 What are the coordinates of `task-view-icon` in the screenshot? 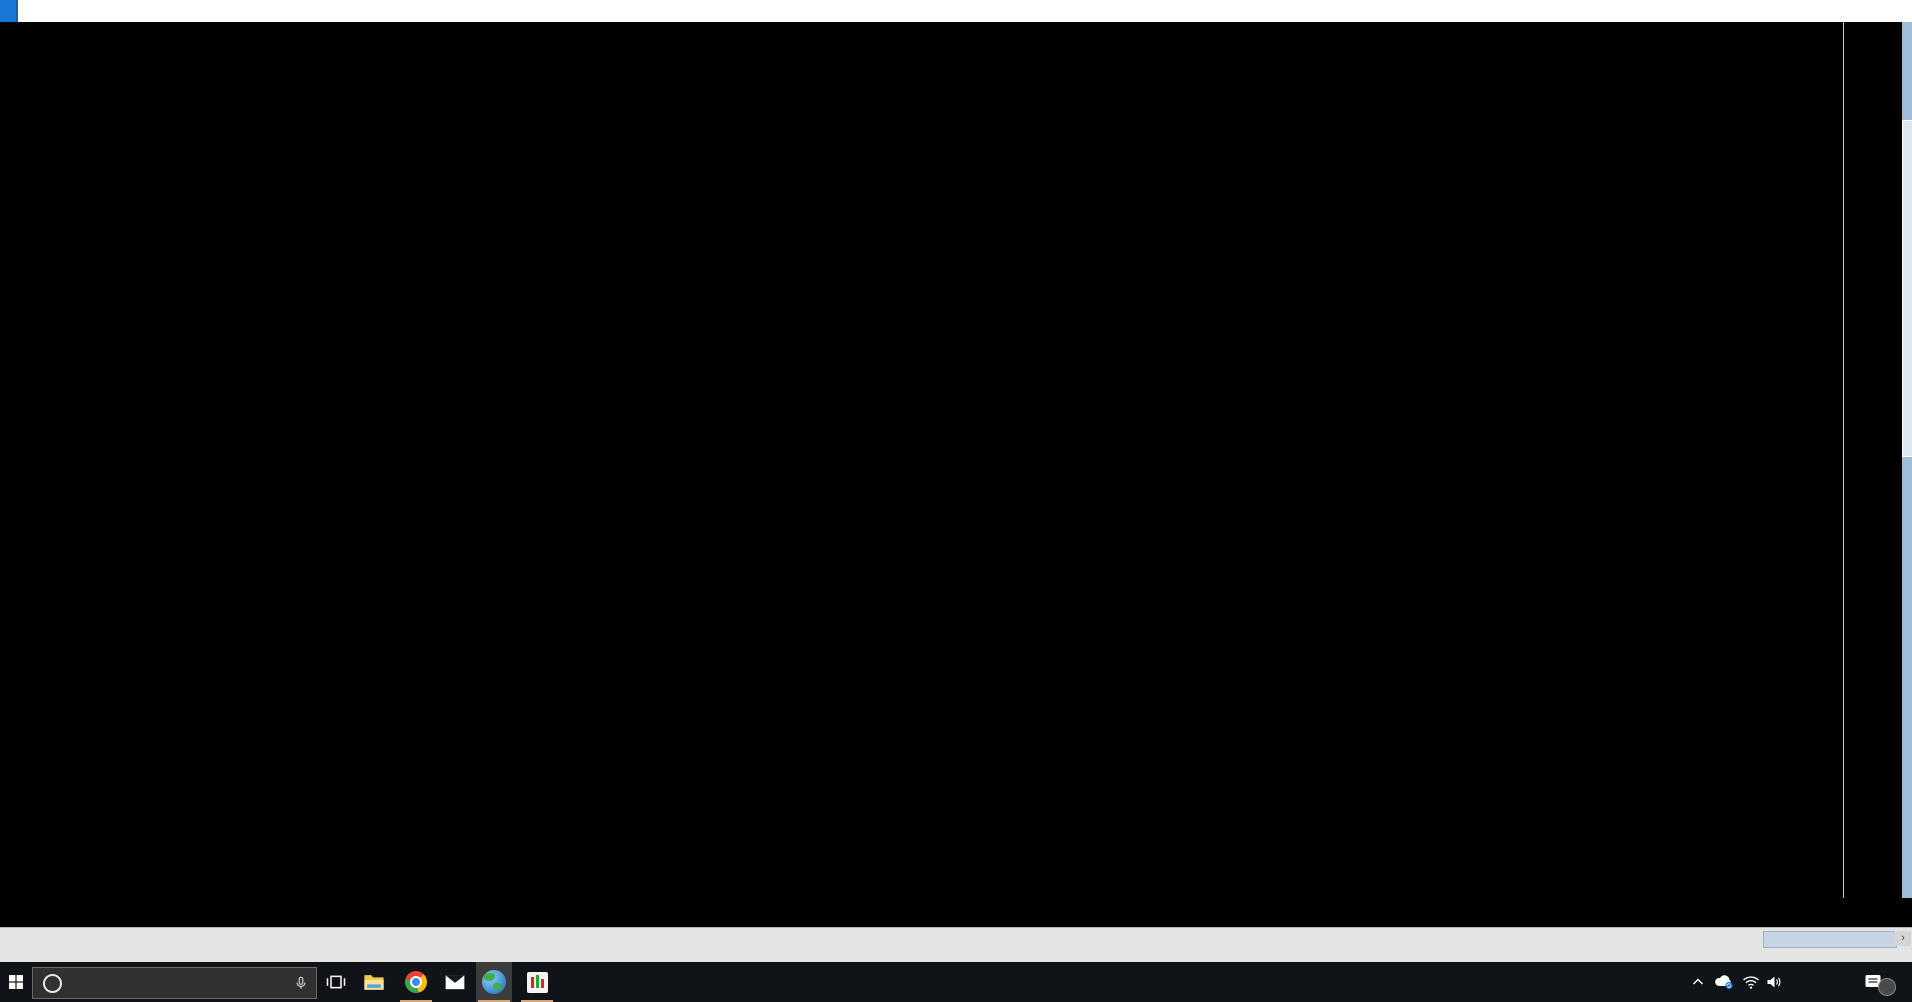 It's located at (336, 982).